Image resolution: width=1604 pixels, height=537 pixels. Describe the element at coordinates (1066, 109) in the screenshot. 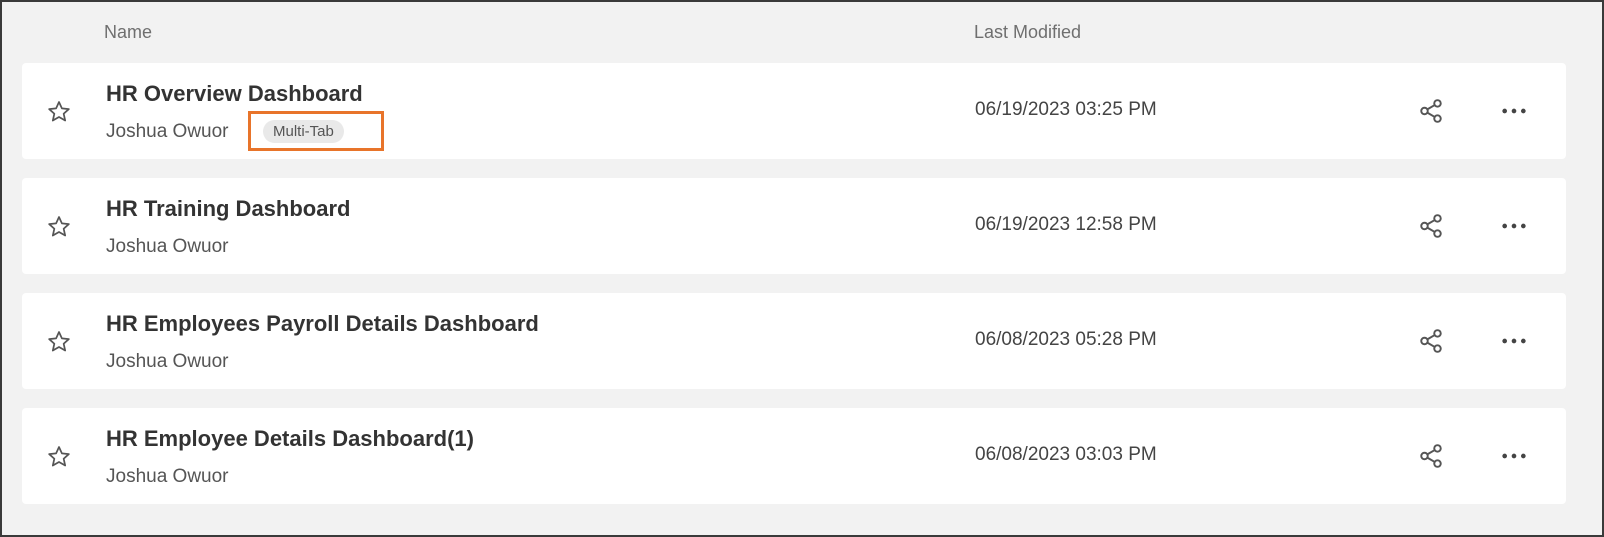

I see `last-modified-date: 06/19/2023 03:25 PM` at that location.